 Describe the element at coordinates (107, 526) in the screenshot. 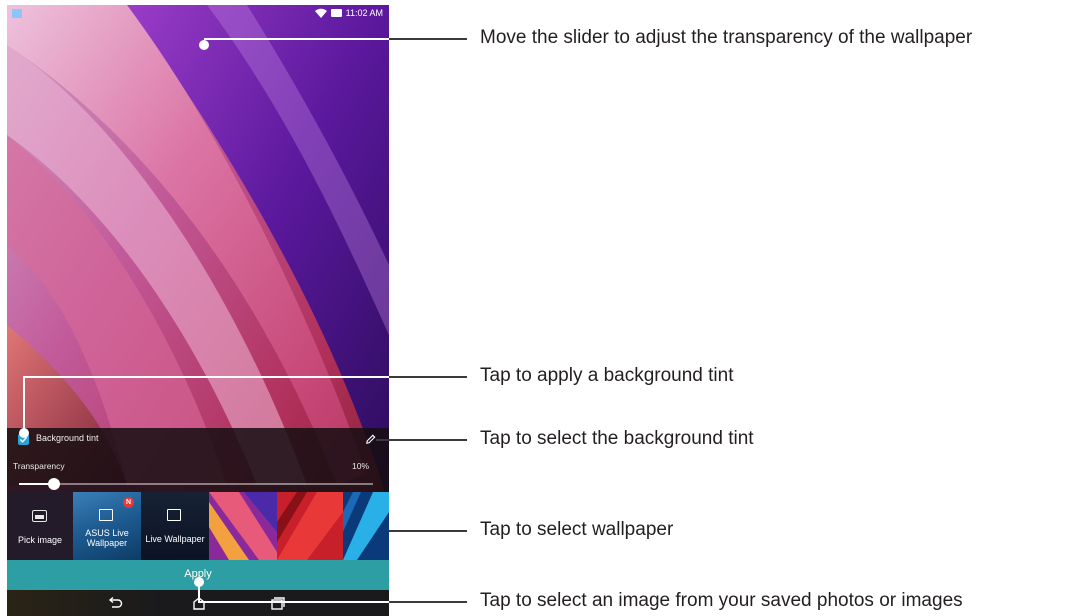

I see `asus-live-wallpaper-thumb: N ASUS Live Wallpaper` at that location.